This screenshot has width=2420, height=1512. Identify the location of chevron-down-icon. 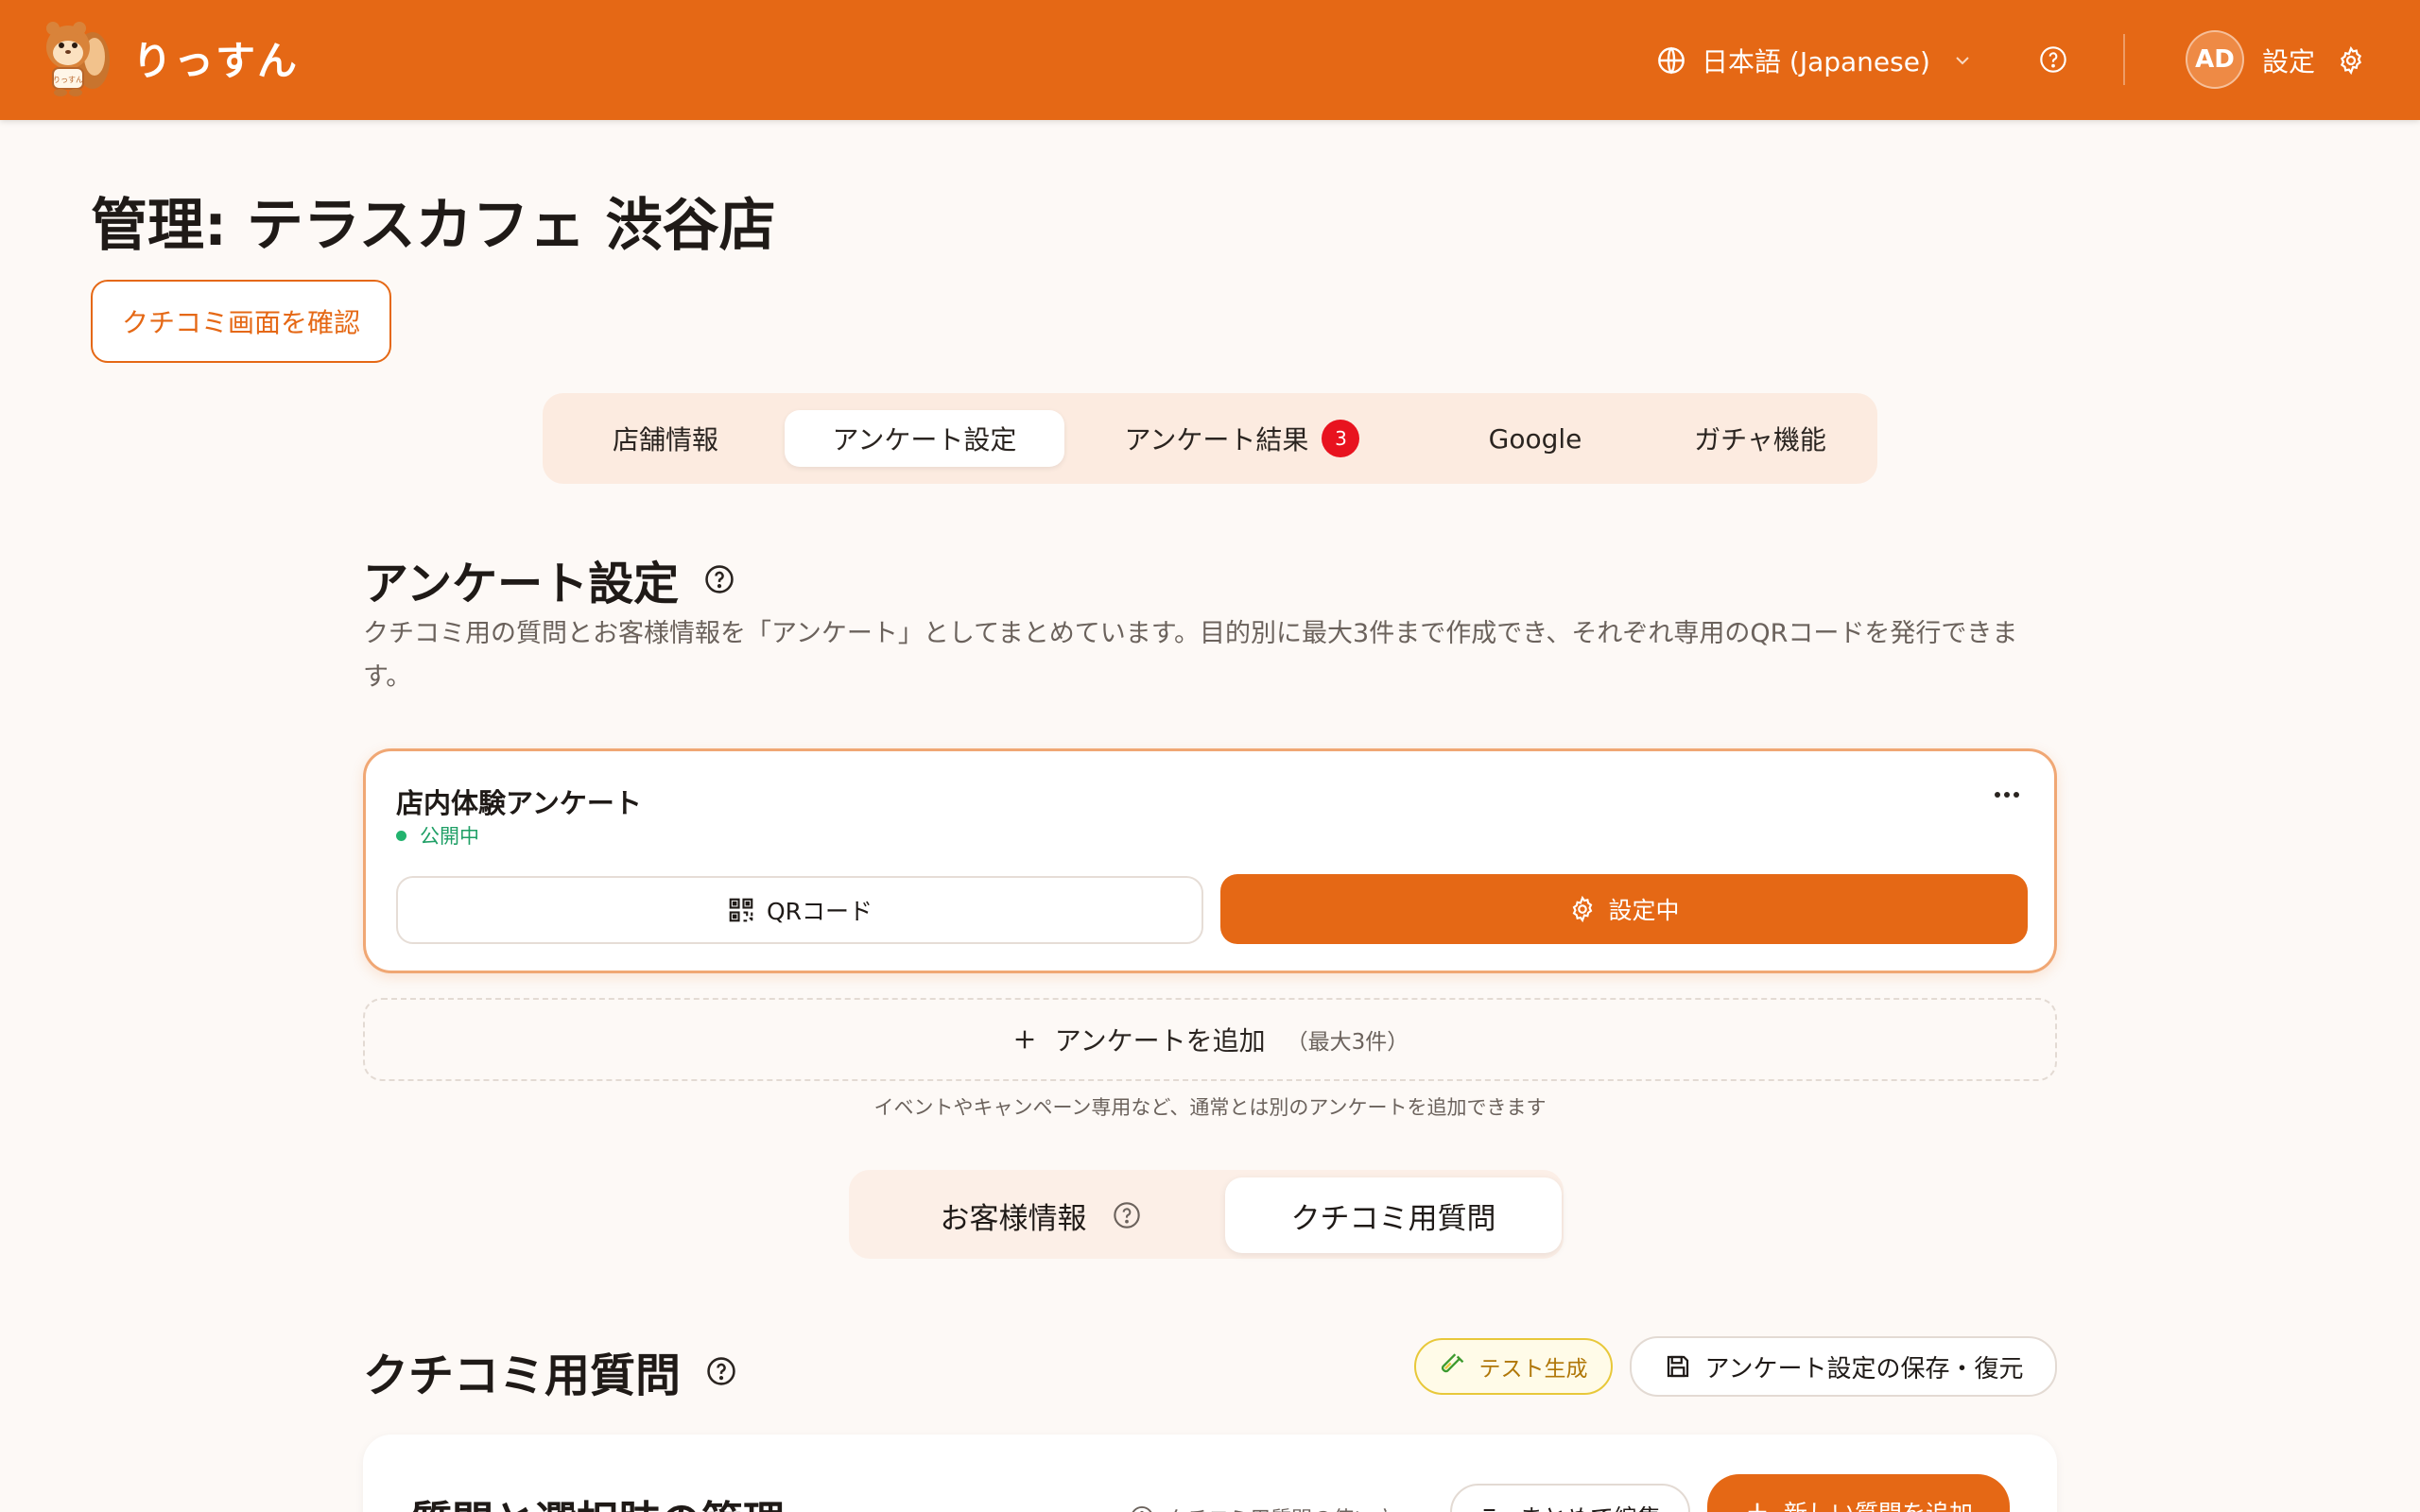
(1963, 61).